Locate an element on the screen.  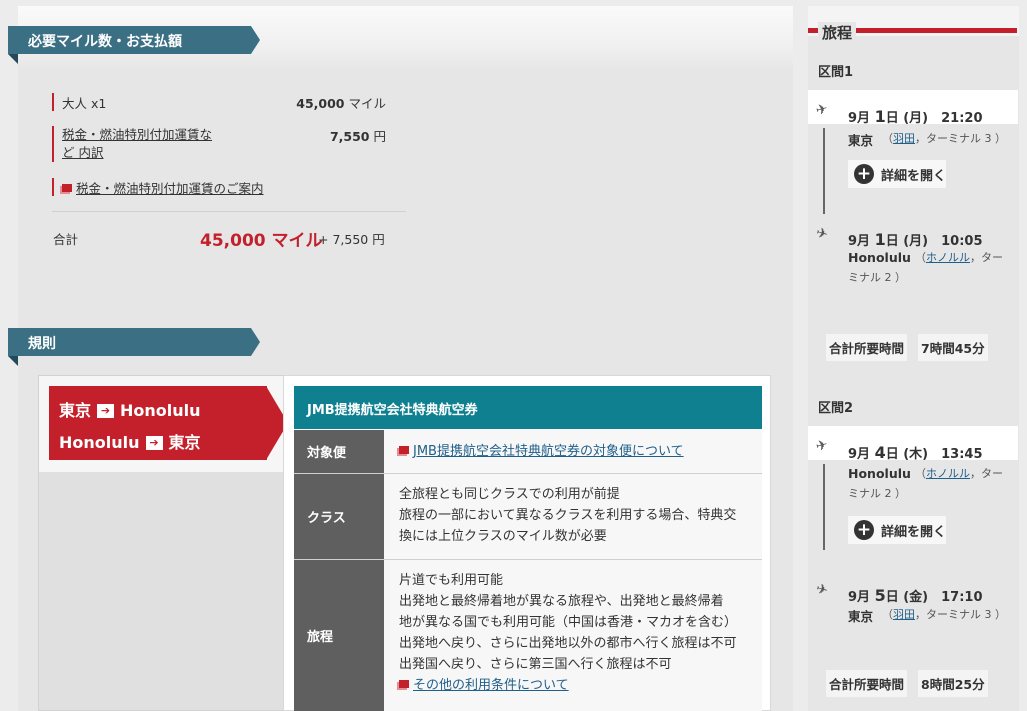
rule-row-eligible-flights: 対象便 JMB提携航空会社特典航空券の対象便について is located at coordinates (528, 452).